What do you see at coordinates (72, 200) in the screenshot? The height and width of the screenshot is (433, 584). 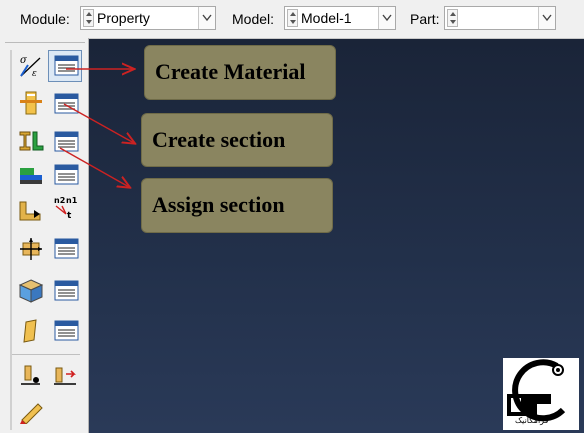 I see `svg-text: n1` at bounding box center [72, 200].